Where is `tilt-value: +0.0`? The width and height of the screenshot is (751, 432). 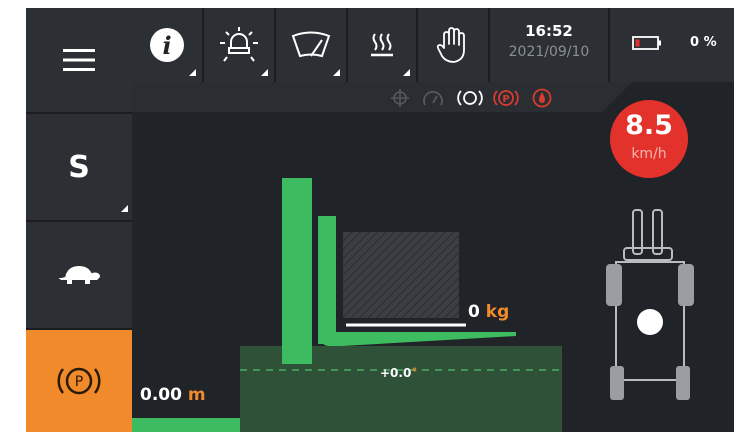 tilt-value: +0.0 is located at coordinates (396, 373).